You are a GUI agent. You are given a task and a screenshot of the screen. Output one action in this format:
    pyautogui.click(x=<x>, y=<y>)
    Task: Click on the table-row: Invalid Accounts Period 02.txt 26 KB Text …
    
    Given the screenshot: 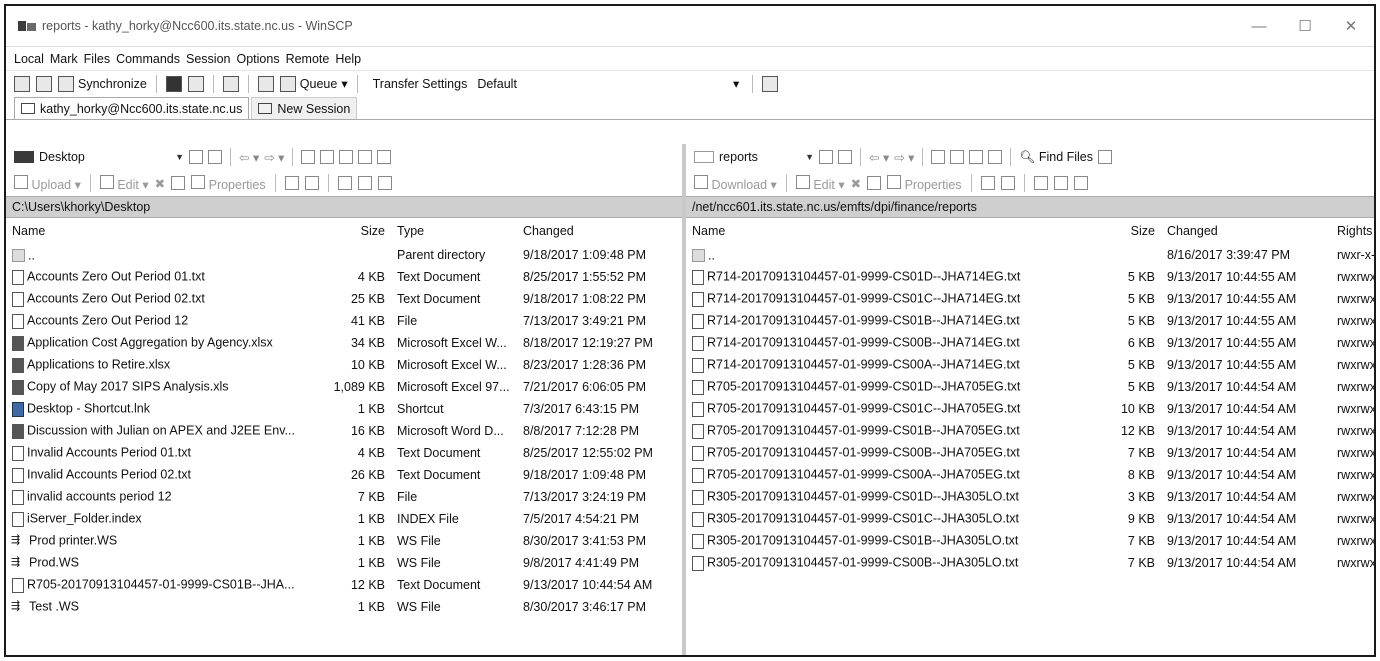 What is the action you would take?
    pyautogui.click(x=346, y=475)
    